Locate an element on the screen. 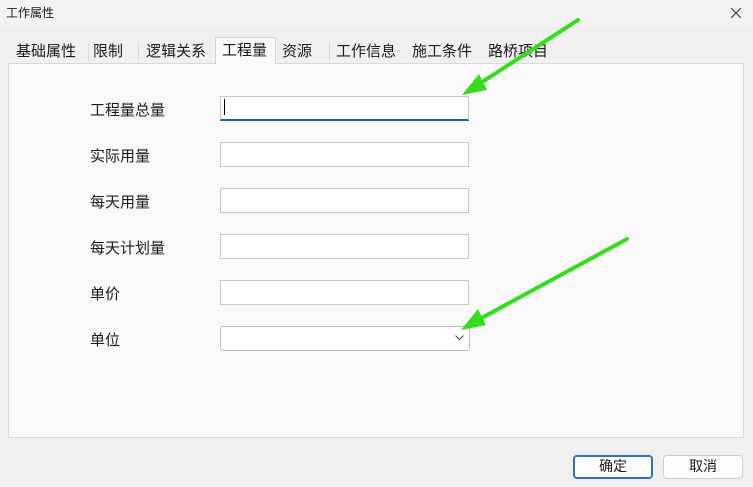  daily-usage-input is located at coordinates (344, 200).